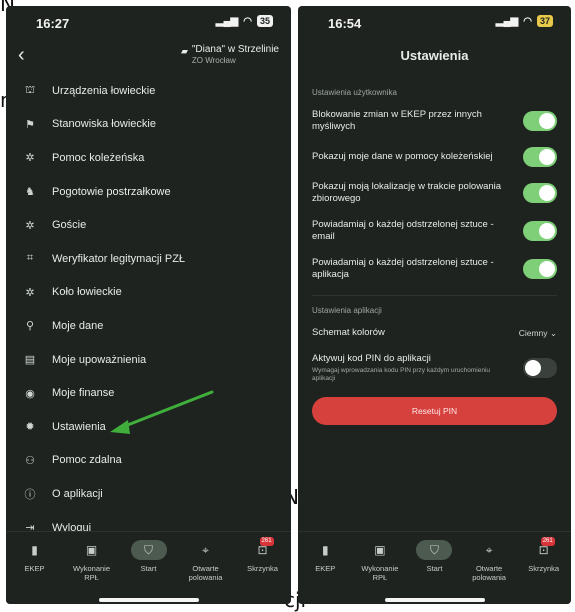 The image size is (575, 612). I want to click on reset-pin-button: Resetuj PIN, so click(434, 411).